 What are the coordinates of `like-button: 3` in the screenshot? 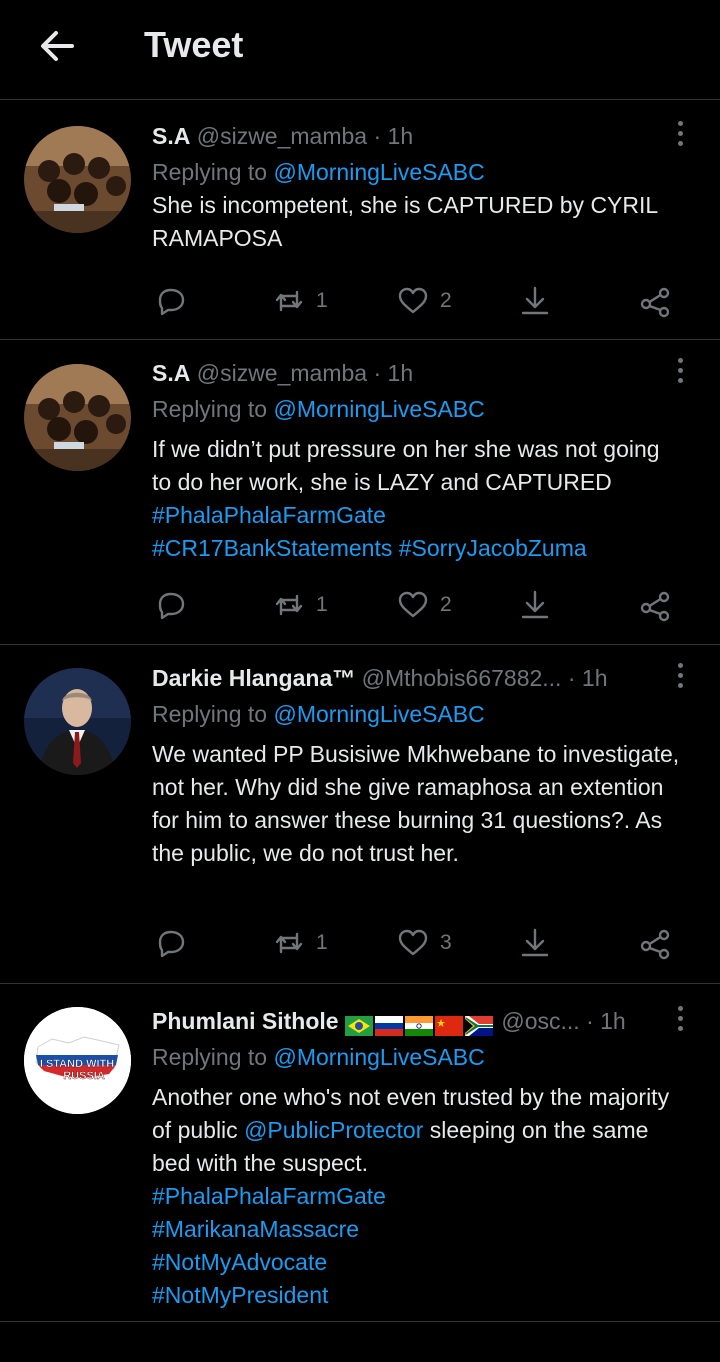 It's located at (424, 943).